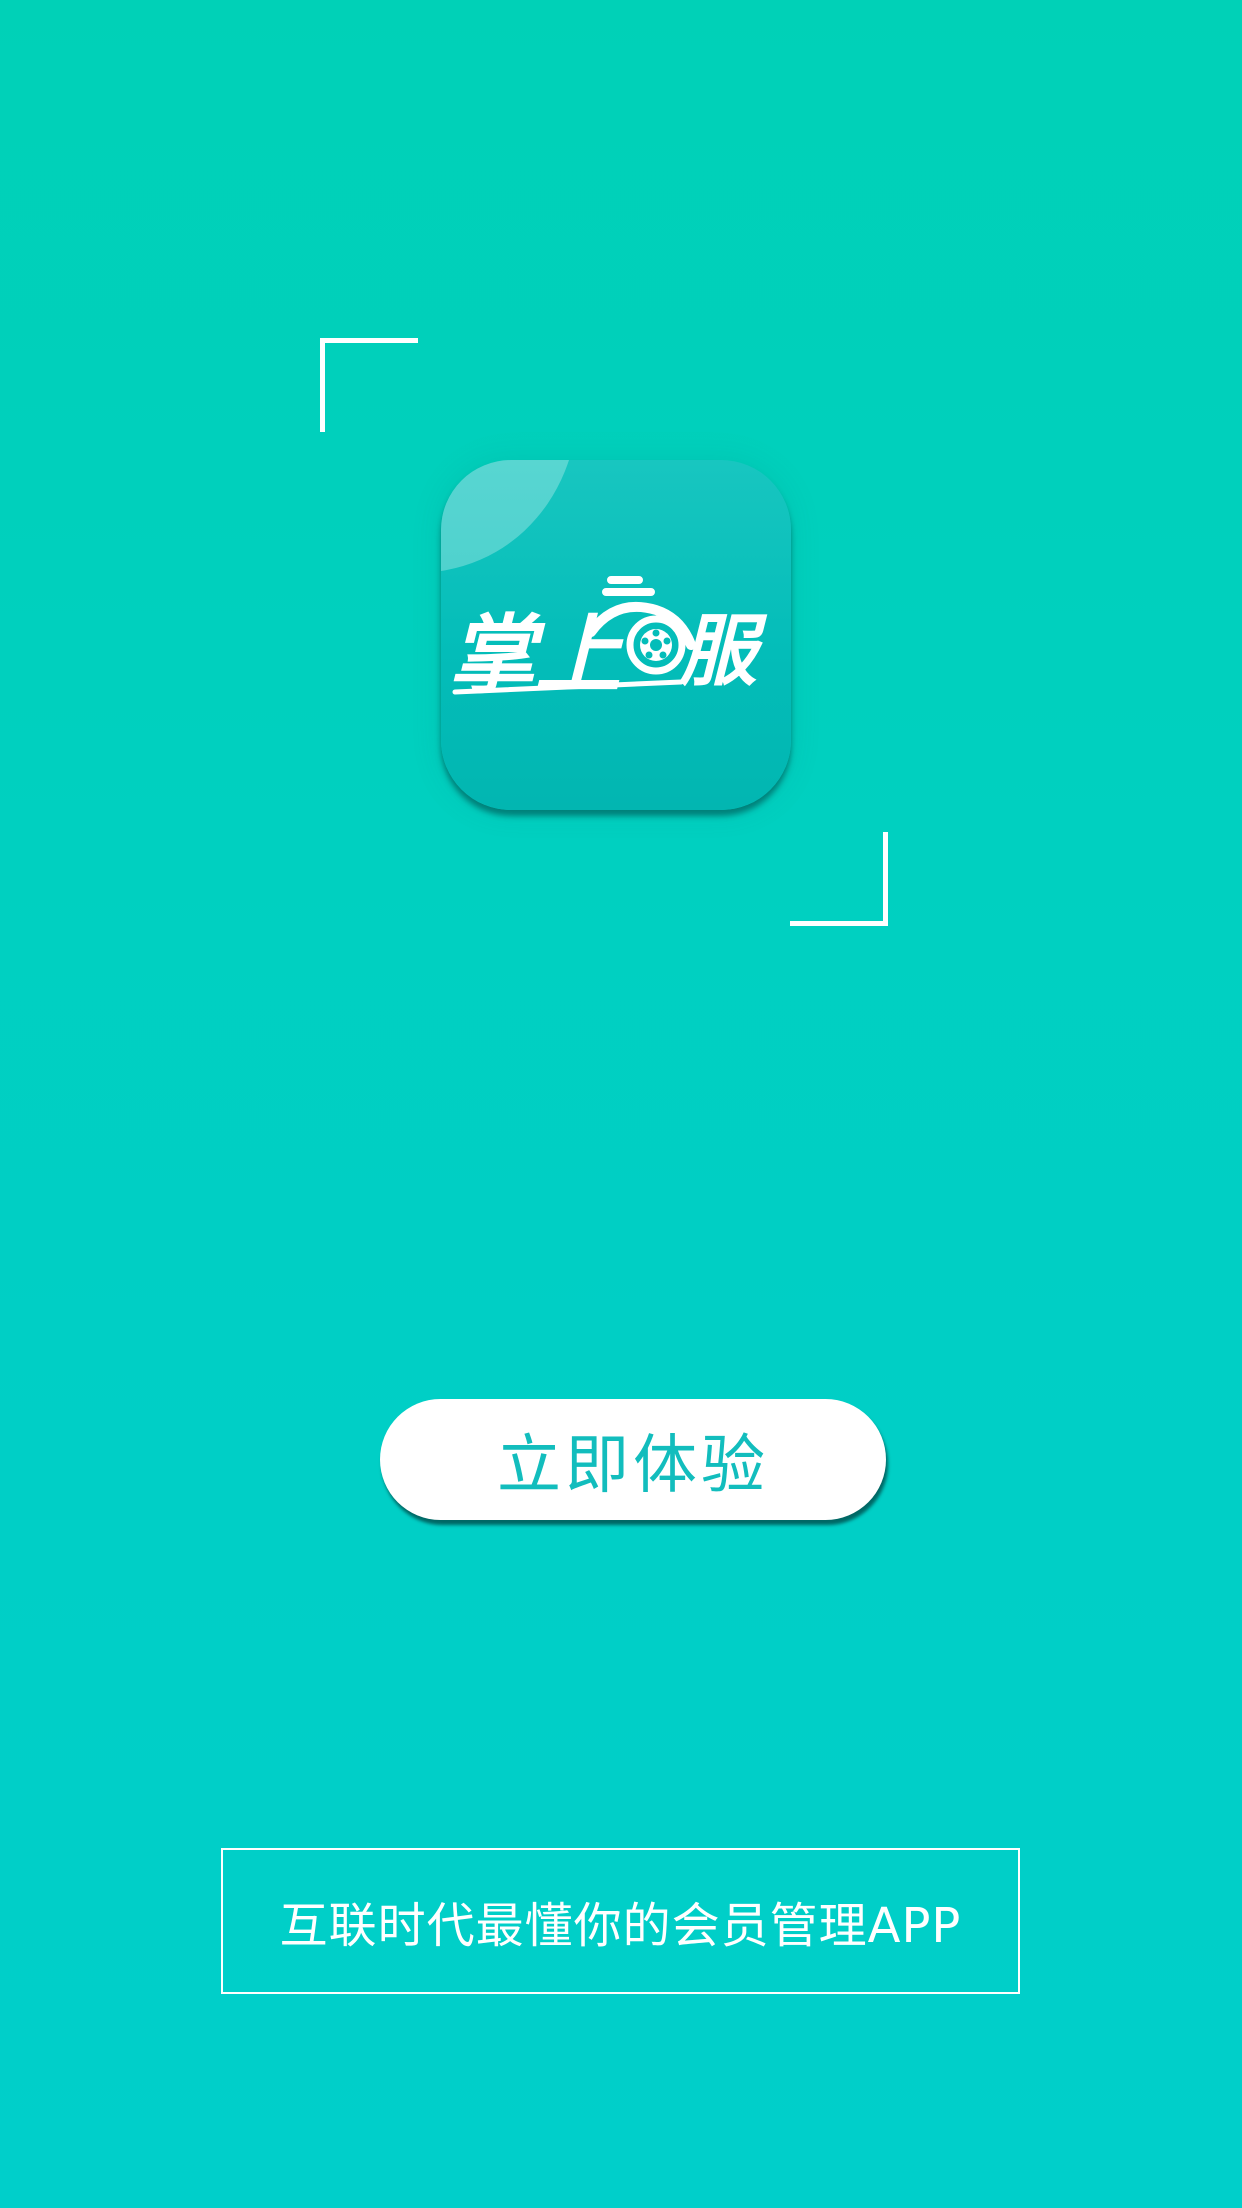 The width and height of the screenshot is (1242, 2208). What do you see at coordinates (620, 1926) in the screenshot?
I see `slogan-text: 互联时代最懂你的会员管理APP` at bounding box center [620, 1926].